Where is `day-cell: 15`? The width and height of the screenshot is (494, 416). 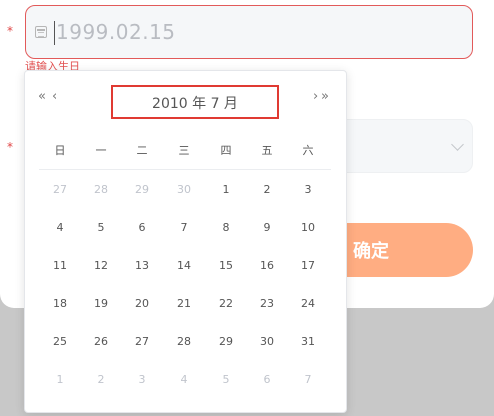
day-cell: 15 is located at coordinates (226, 265).